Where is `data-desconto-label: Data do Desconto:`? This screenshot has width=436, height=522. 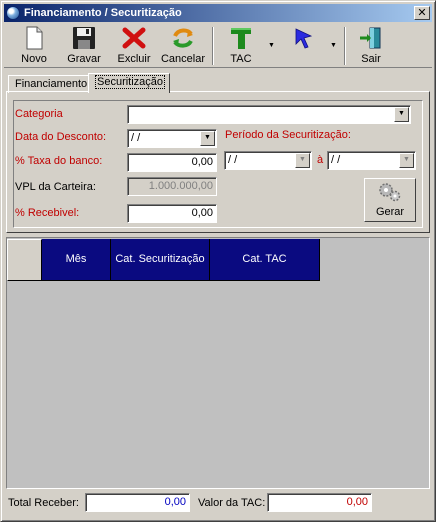
data-desconto-label: Data do Desconto: is located at coordinates (61, 137).